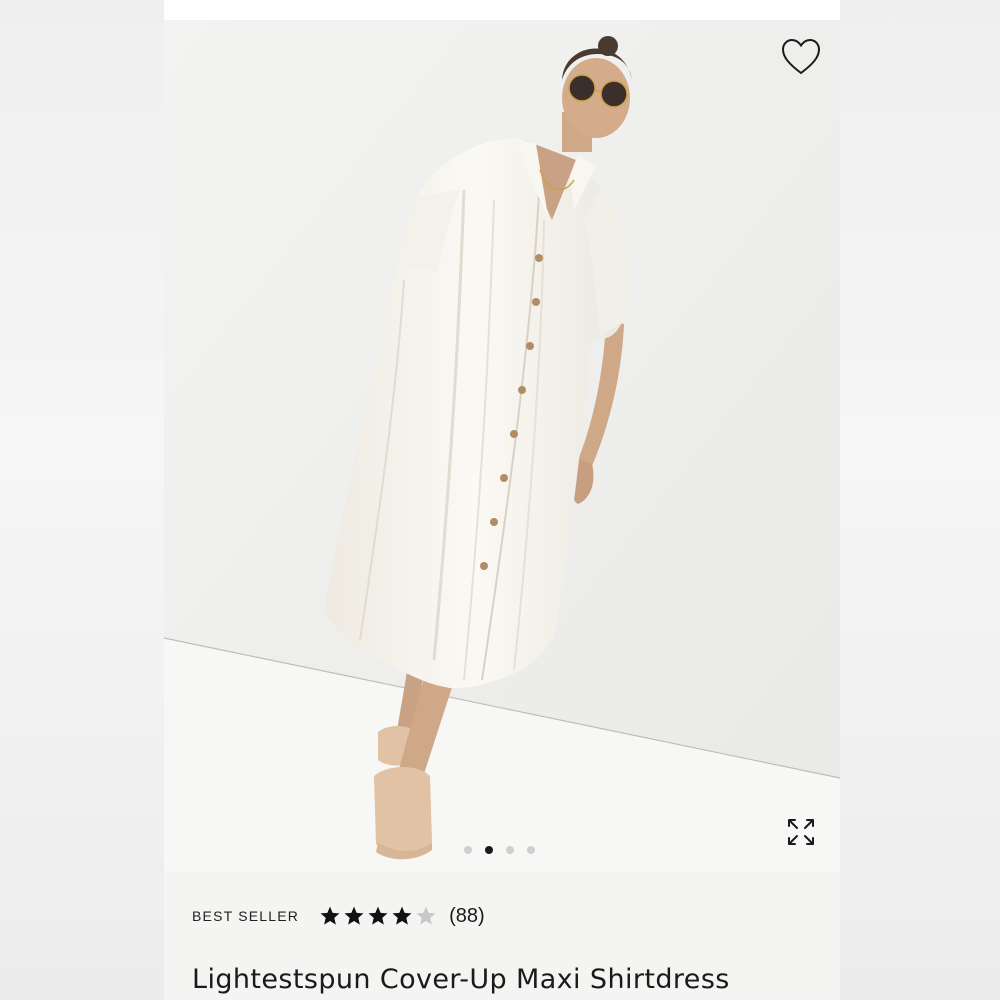 This screenshot has height=1000, width=1000. Describe the element at coordinates (467, 916) in the screenshot. I see `review-count-link: (88)` at that location.